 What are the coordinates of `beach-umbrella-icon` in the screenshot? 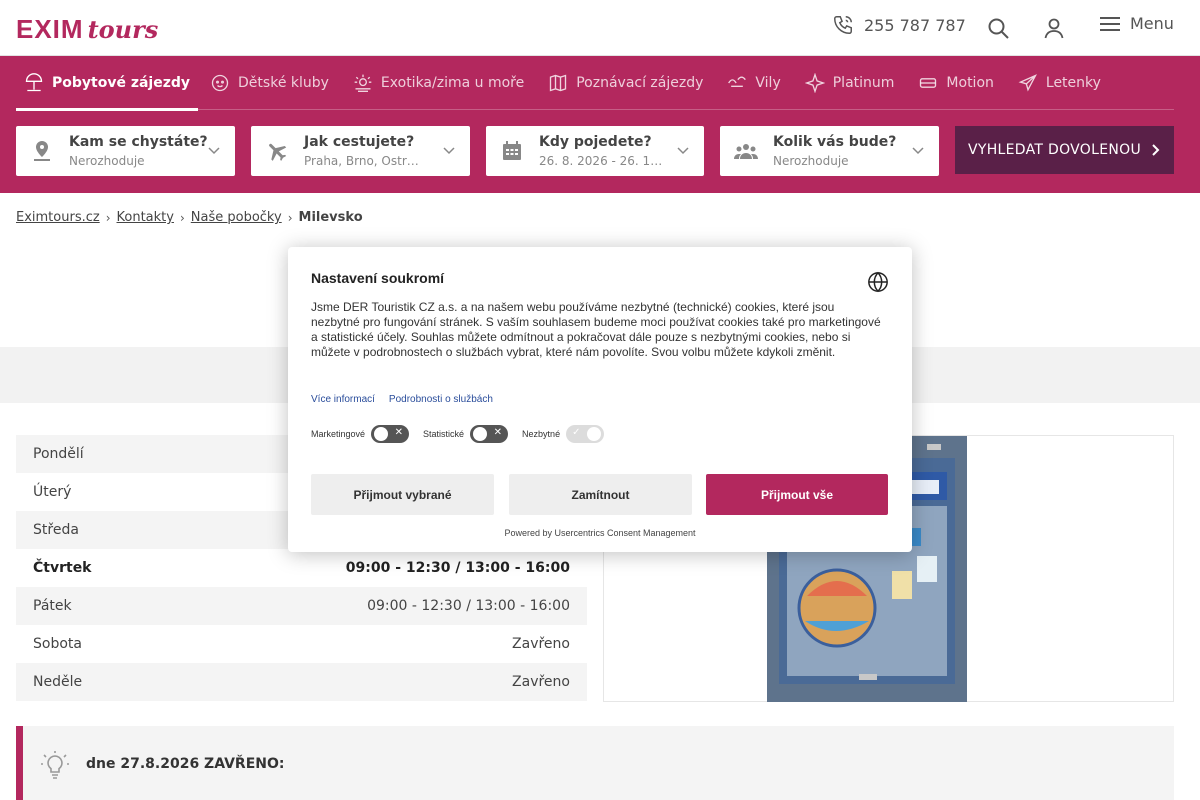 It's located at (34, 81).